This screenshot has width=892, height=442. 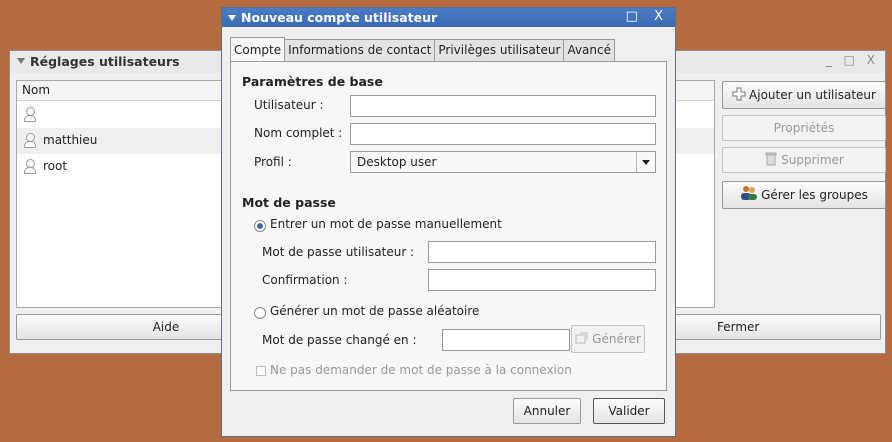 I want to click on generated-password-field, so click(x=506, y=340).